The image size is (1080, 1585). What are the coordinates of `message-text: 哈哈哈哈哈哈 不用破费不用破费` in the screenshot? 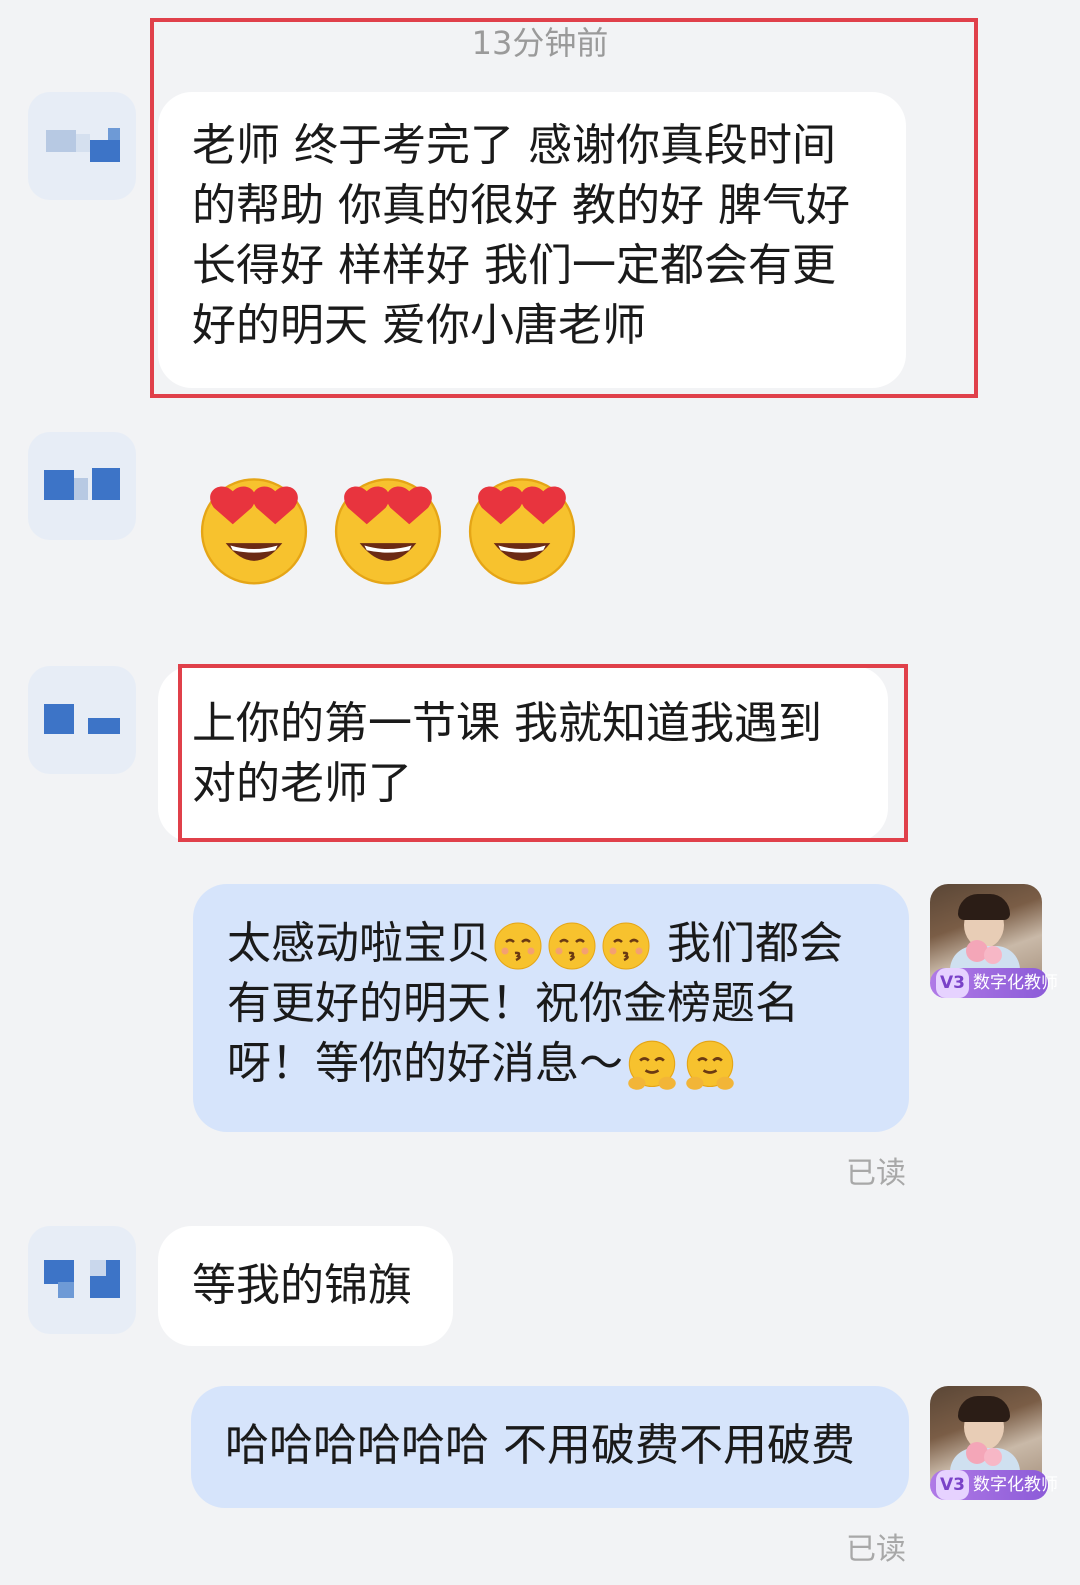 It's located at (540, 1445).